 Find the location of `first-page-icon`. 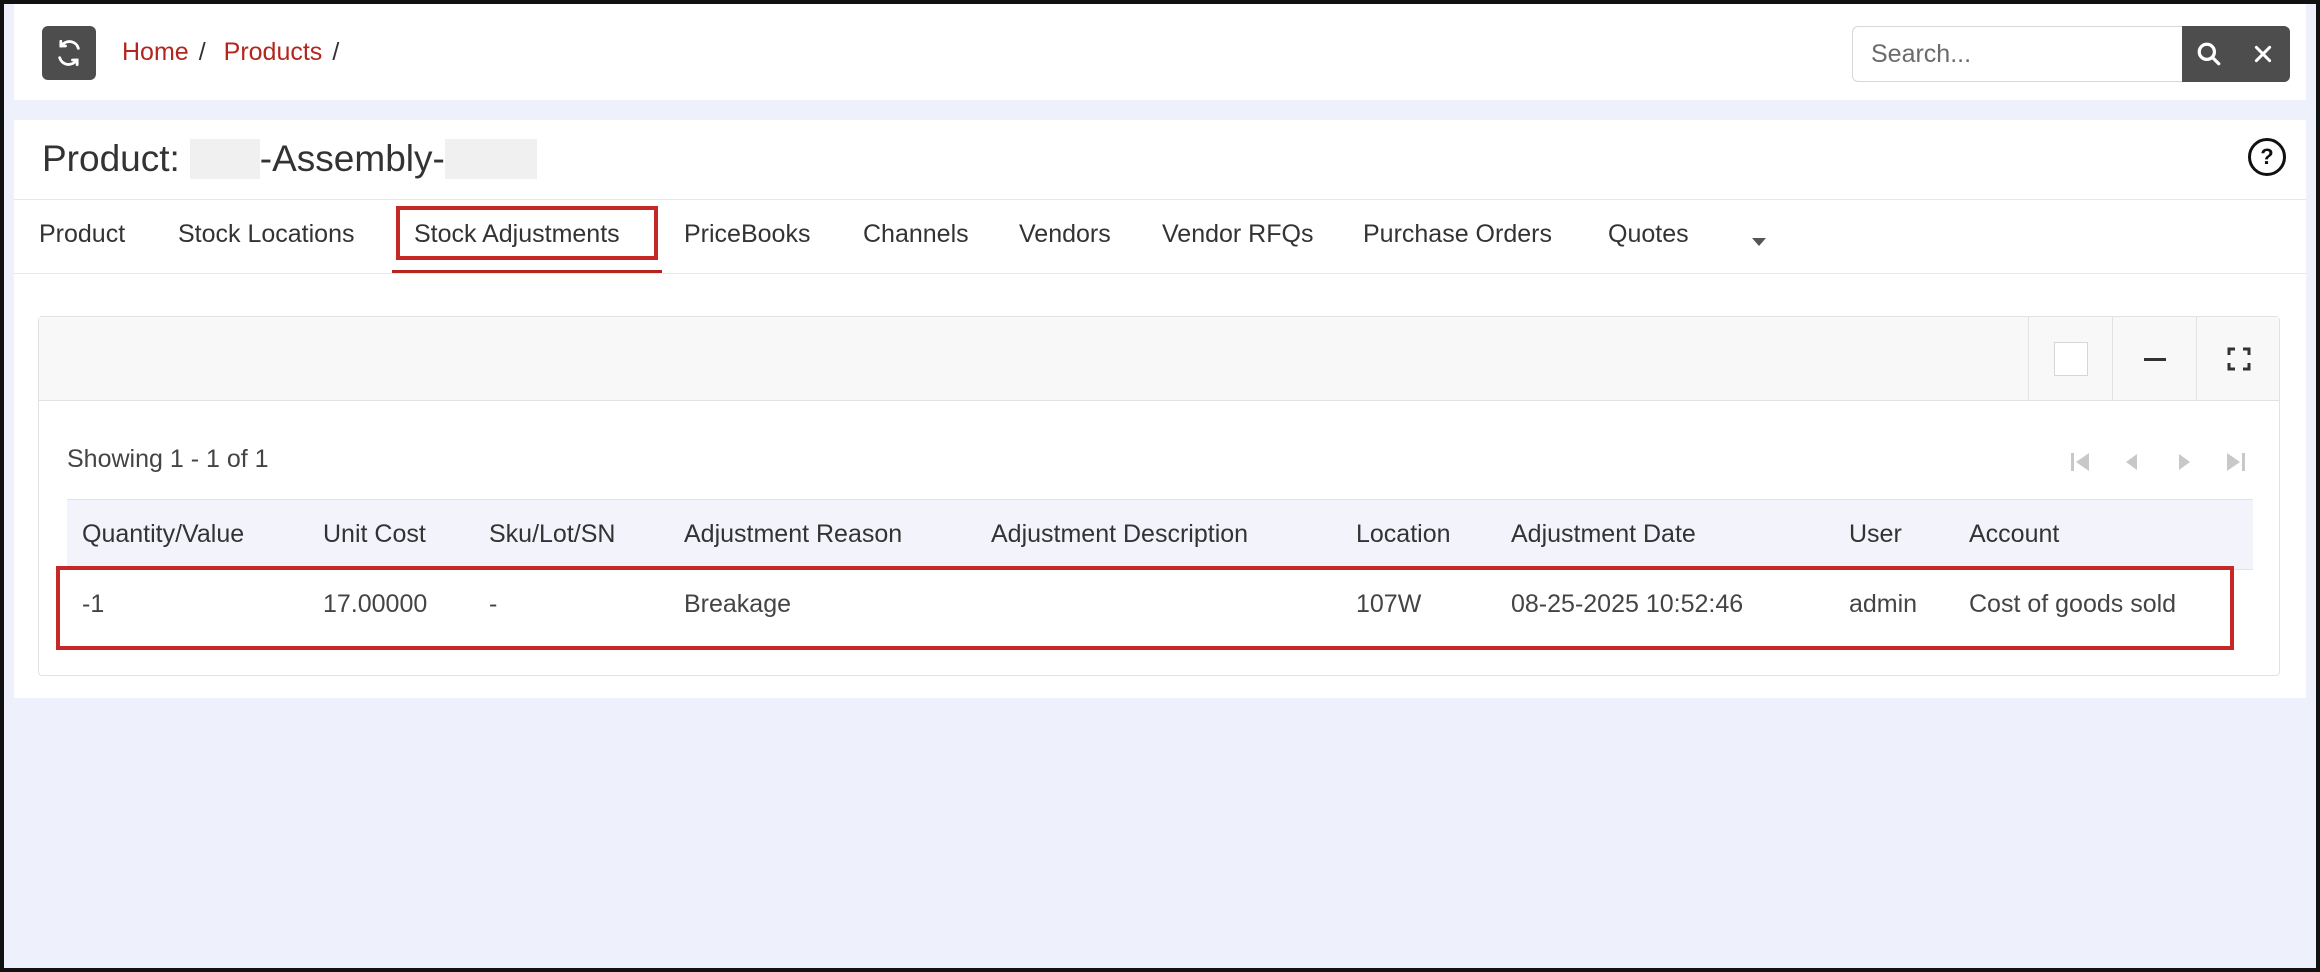

first-page-icon is located at coordinates (2080, 462).